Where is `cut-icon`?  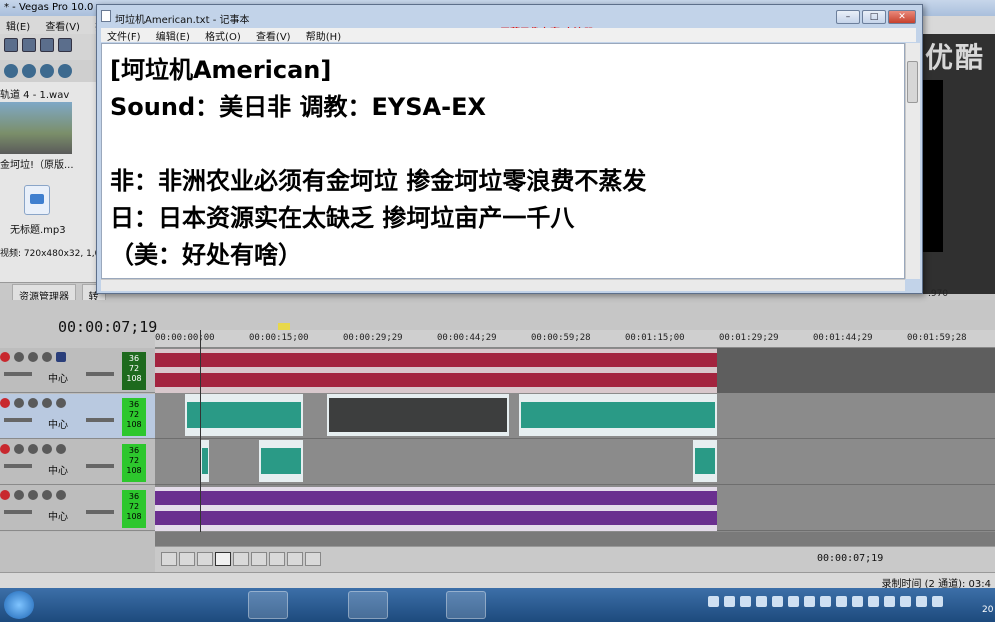 cut-icon is located at coordinates (65, 45).